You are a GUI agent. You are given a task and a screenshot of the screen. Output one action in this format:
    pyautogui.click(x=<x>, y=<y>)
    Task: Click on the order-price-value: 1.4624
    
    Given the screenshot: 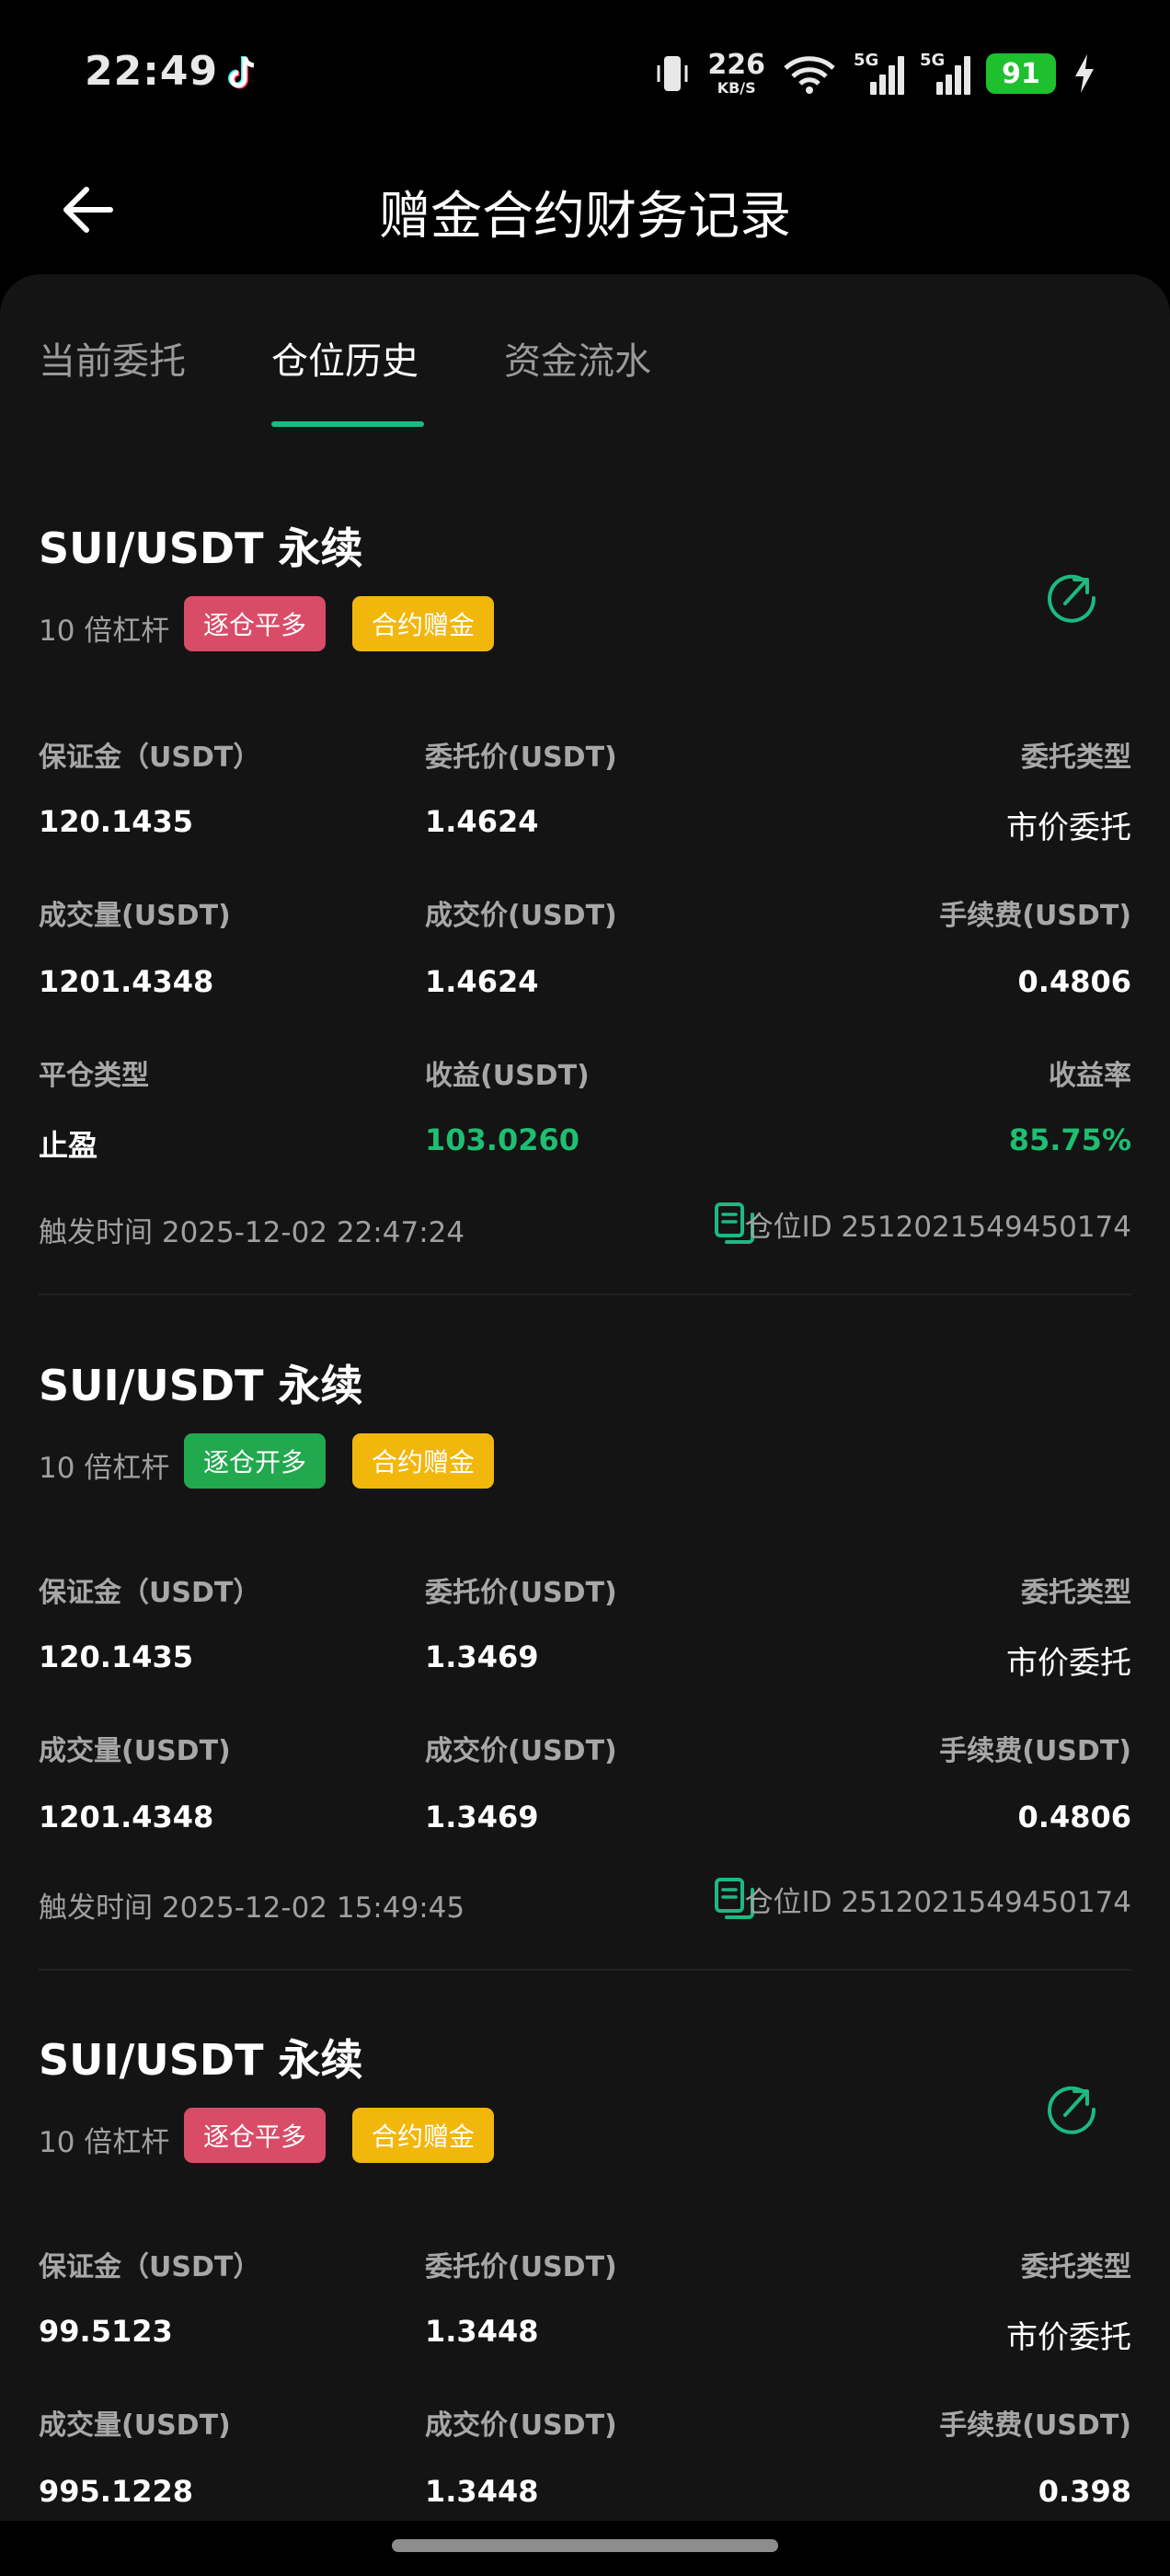 What is the action you would take?
    pyautogui.click(x=482, y=821)
    